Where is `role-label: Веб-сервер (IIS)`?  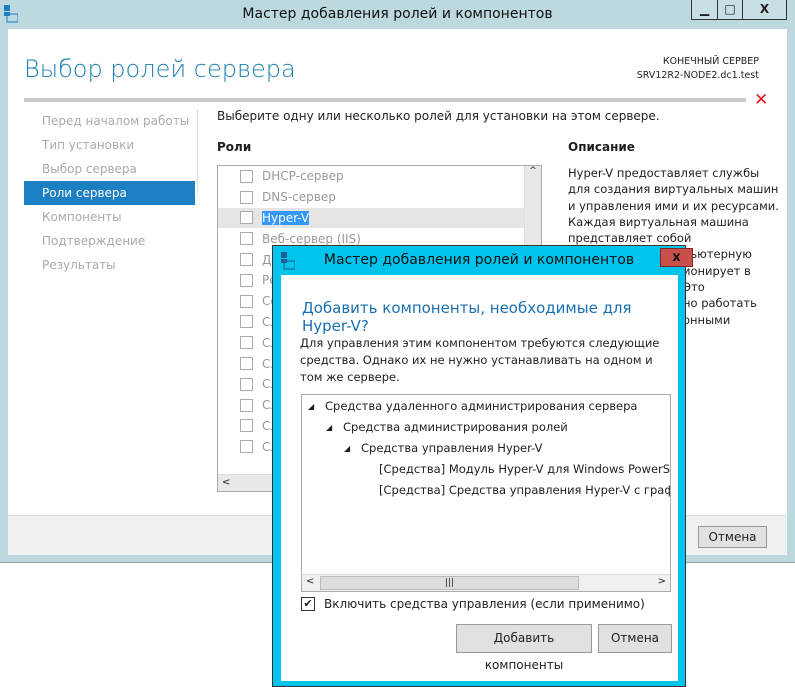 role-label: Веб-сервер (IIS) is located at coordinates (311, 238).